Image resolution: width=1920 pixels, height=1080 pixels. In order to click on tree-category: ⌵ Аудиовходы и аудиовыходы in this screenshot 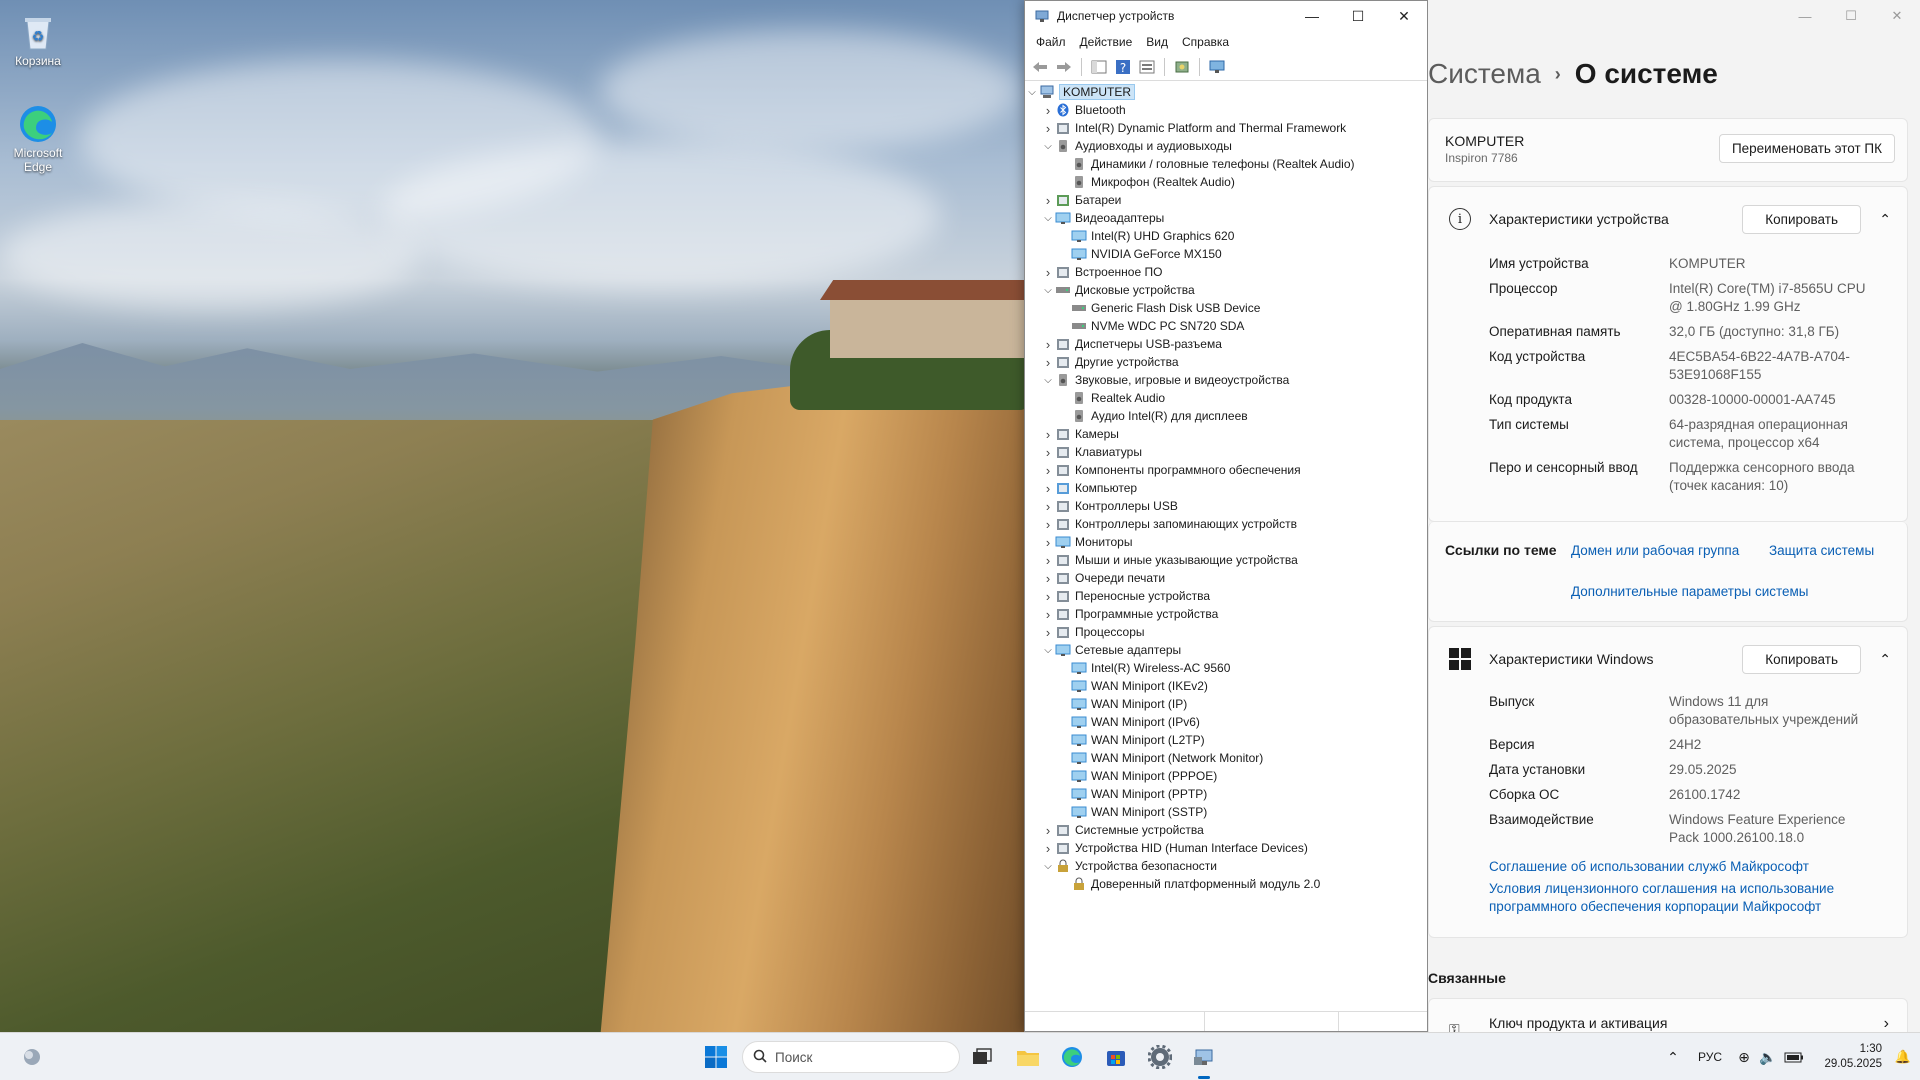, I will do `click(1226, 146)`.